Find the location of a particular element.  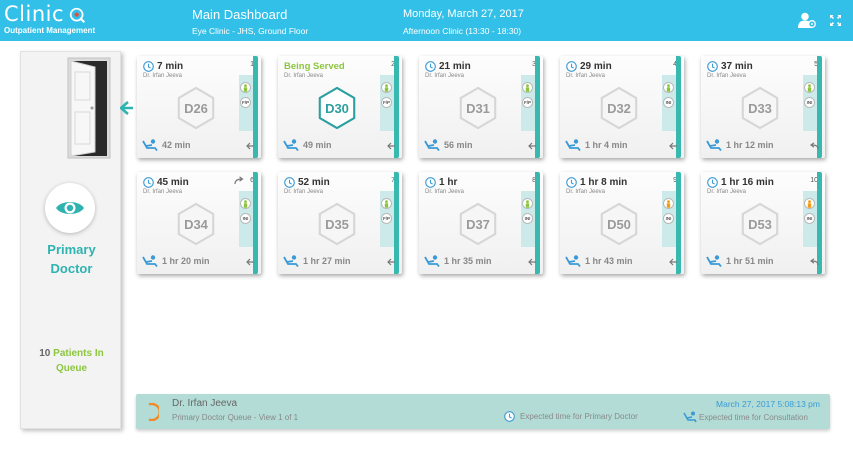

consult-wait: 1 hr 20 min is located at coordinates (176, 261).